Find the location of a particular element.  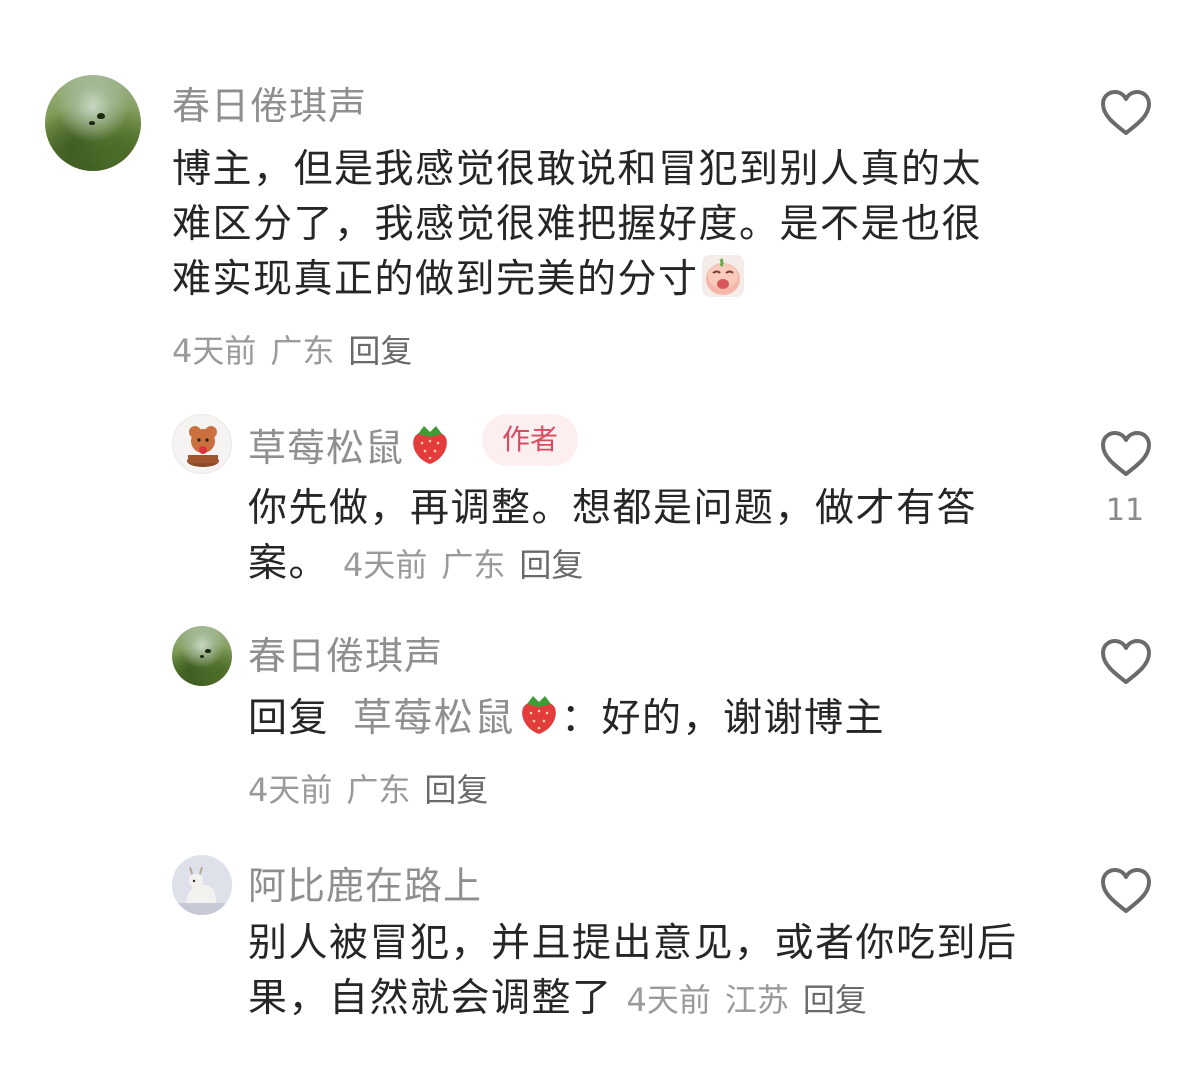

comment-text: 回复 草莓松鼠 ：好的，谢谢博主 is located at coordinates (638, 718).